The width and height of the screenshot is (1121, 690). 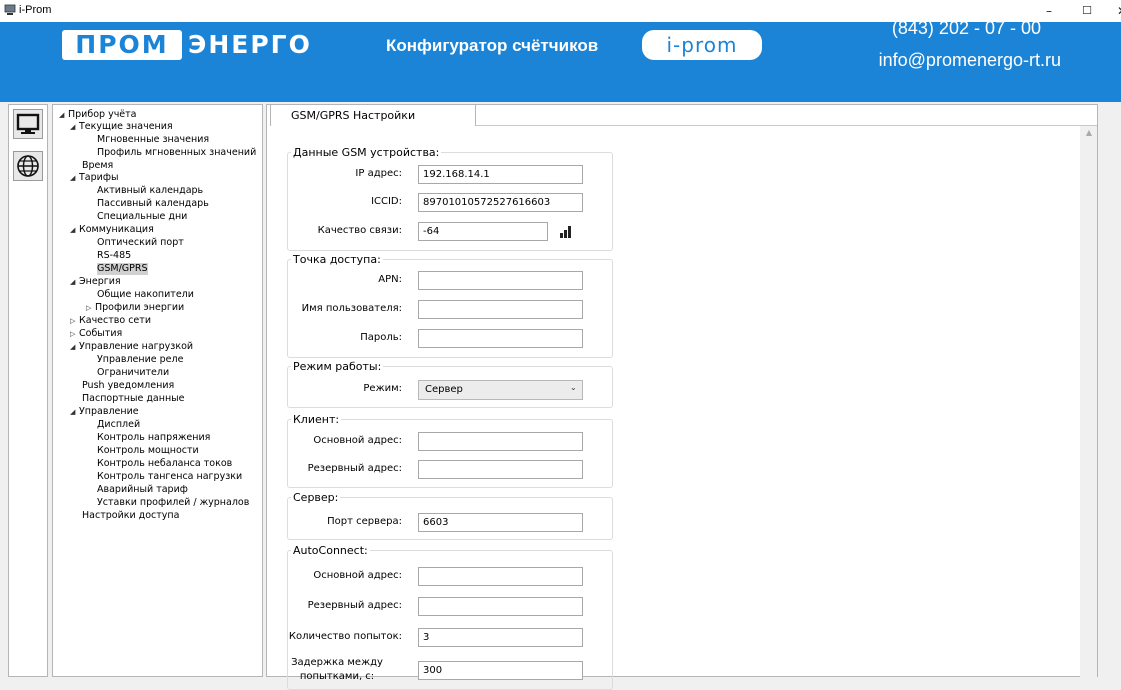 What do you see at coordinates (337, 259) in the screenshot?
I see `group-title-access-point: Точка доступа:` at bounding box center [337, 259].